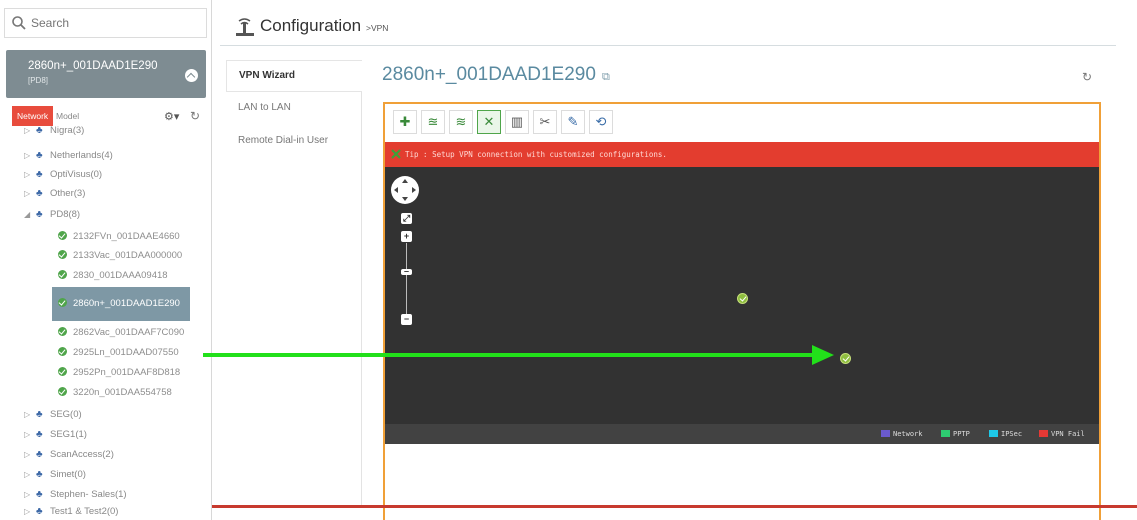  I want to click on tree-group: ▷ ♣ Stephen- Sales(1), so click(75, 495).